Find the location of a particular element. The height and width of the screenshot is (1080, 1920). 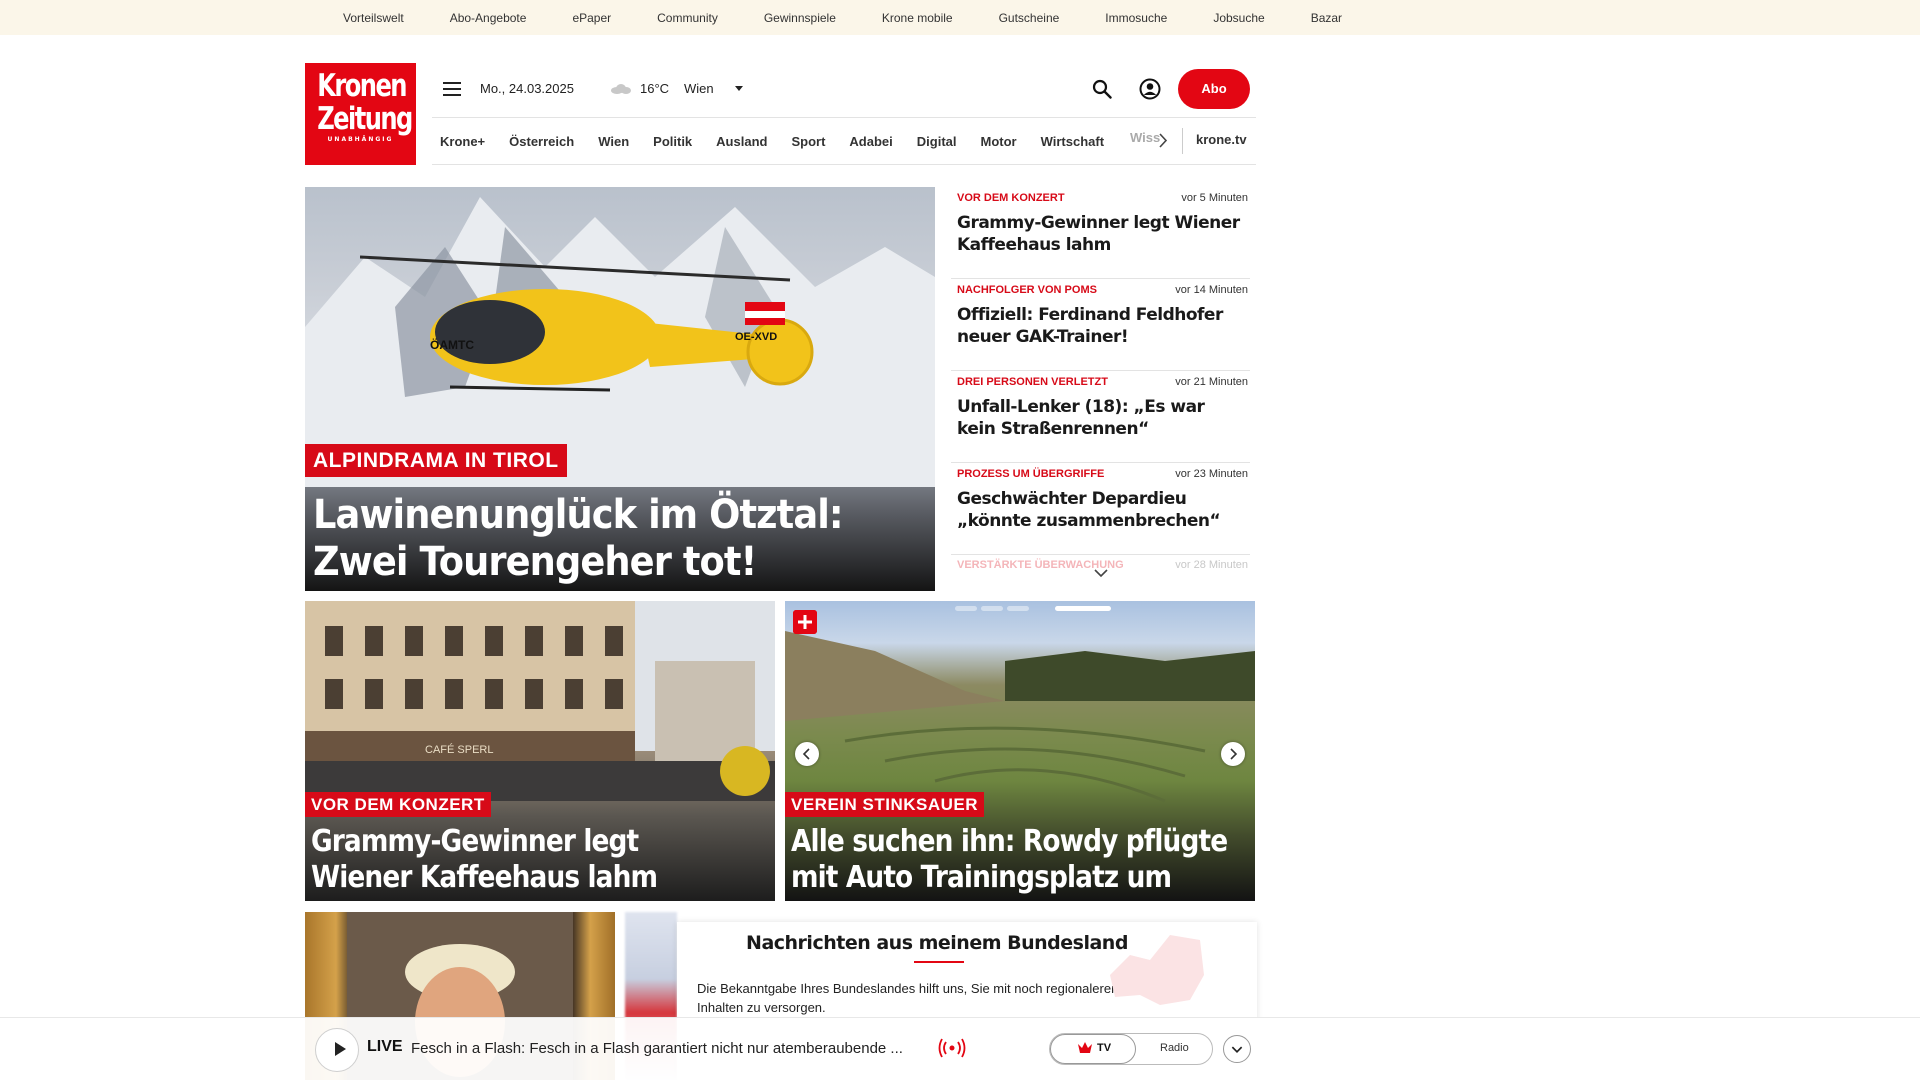

side-news-kicker: DREI PERSONEN VERLETZT is located at coordinates (1032, 382).